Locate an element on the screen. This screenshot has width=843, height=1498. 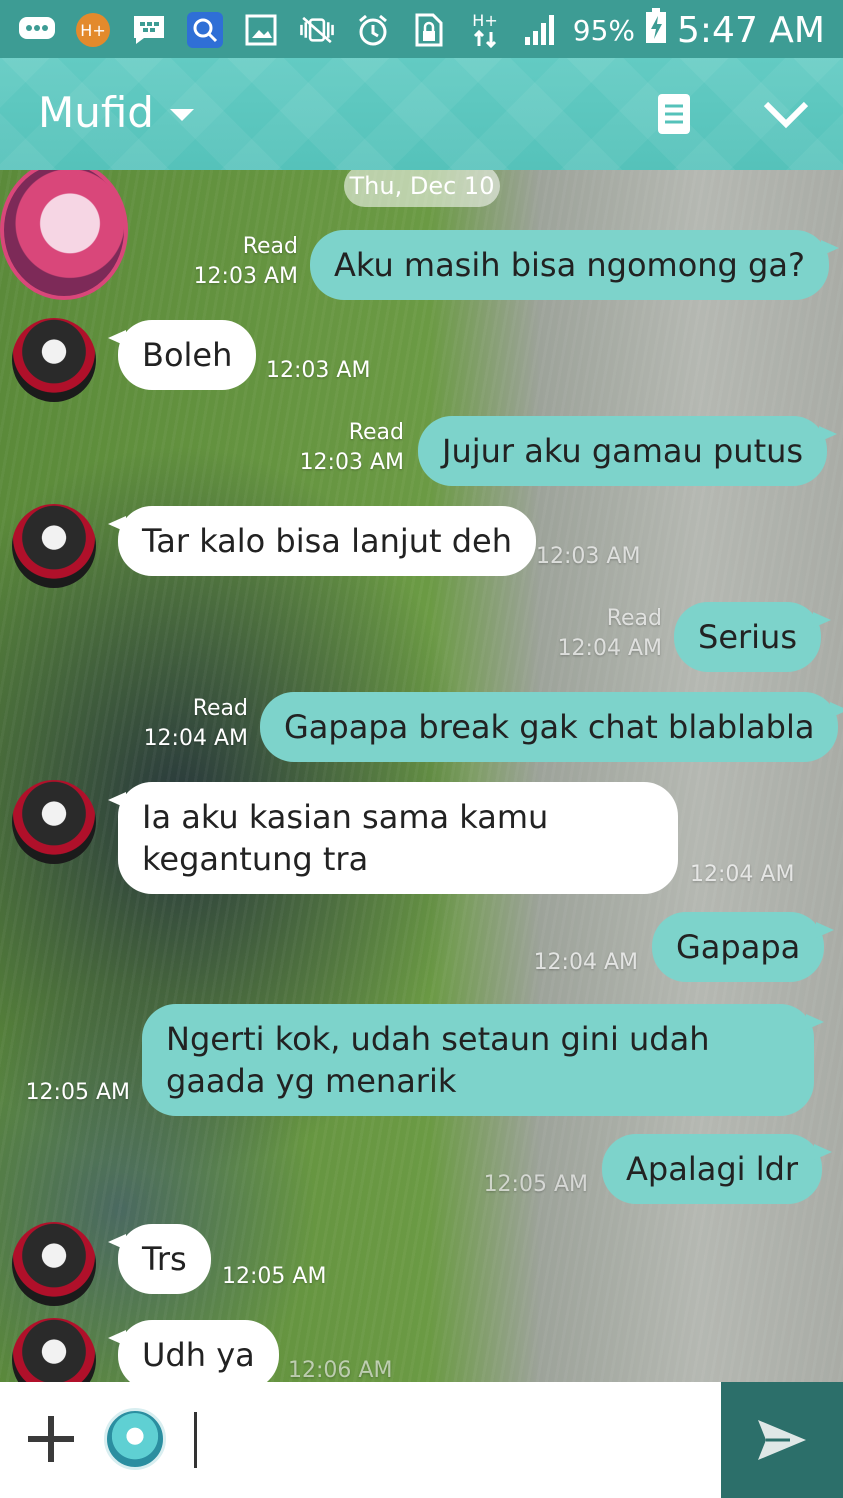
send-button is located at coordinates (782, 1440).